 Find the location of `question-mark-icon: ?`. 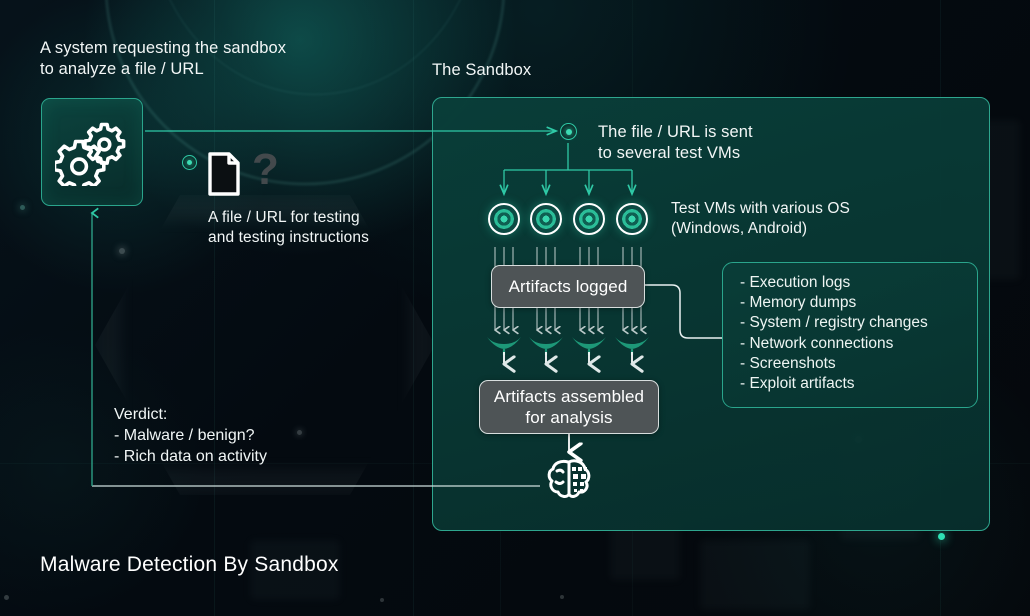

question-mark-icon: ? is located at coordinates (265, 169).